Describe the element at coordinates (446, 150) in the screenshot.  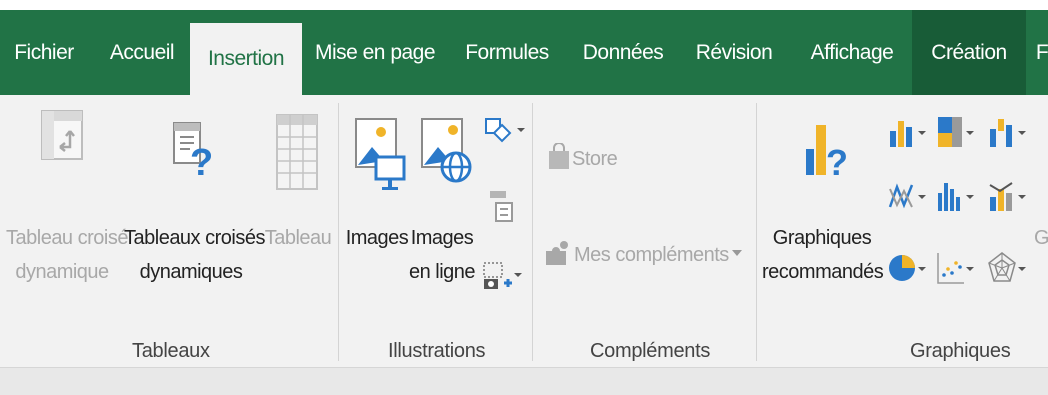
I see `online-pictures-icon` at that location.